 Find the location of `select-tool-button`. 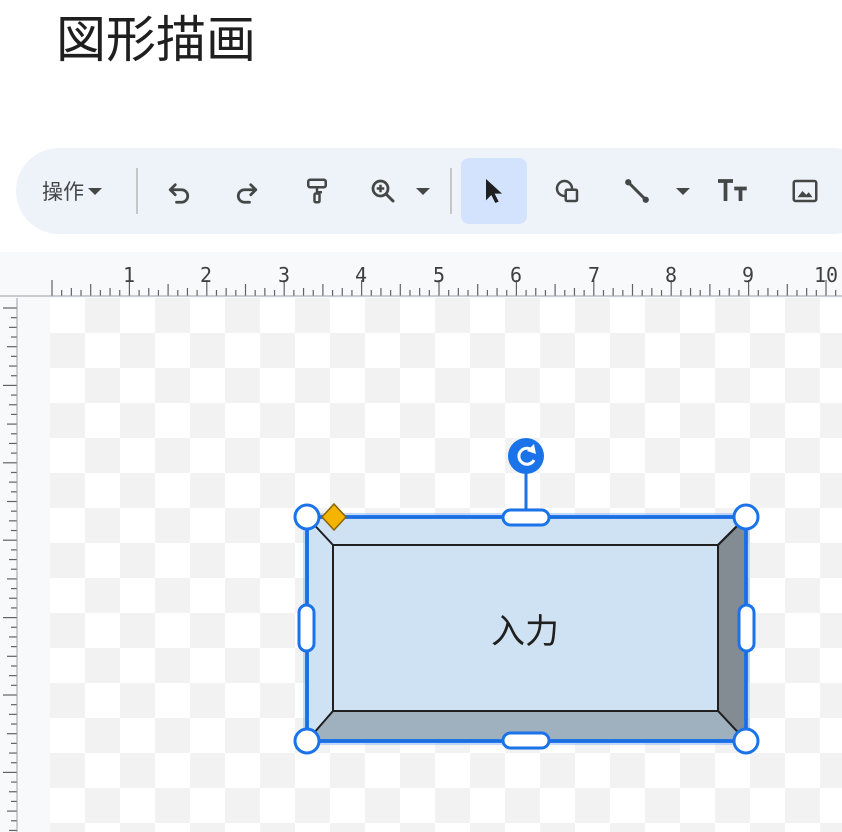

select-tool-button is located at coordinates (494, 191).